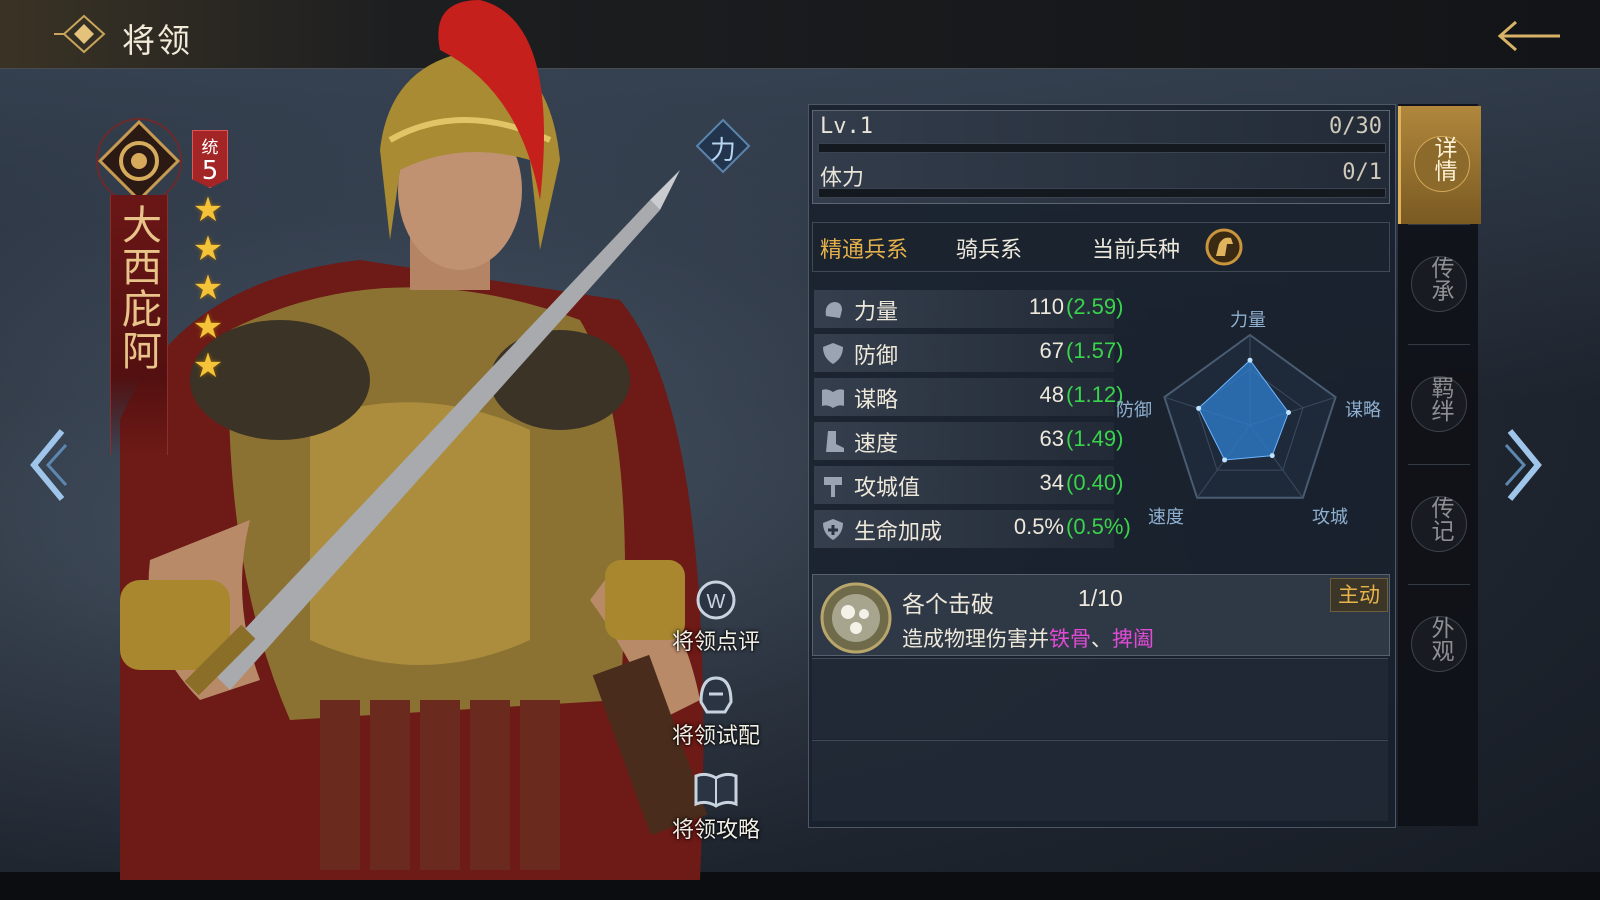 This screenshot has width=1600, height=900. Describe the element at coordinates (1051, 394) in the screenshot. I see `stat-value: 48` at that location.